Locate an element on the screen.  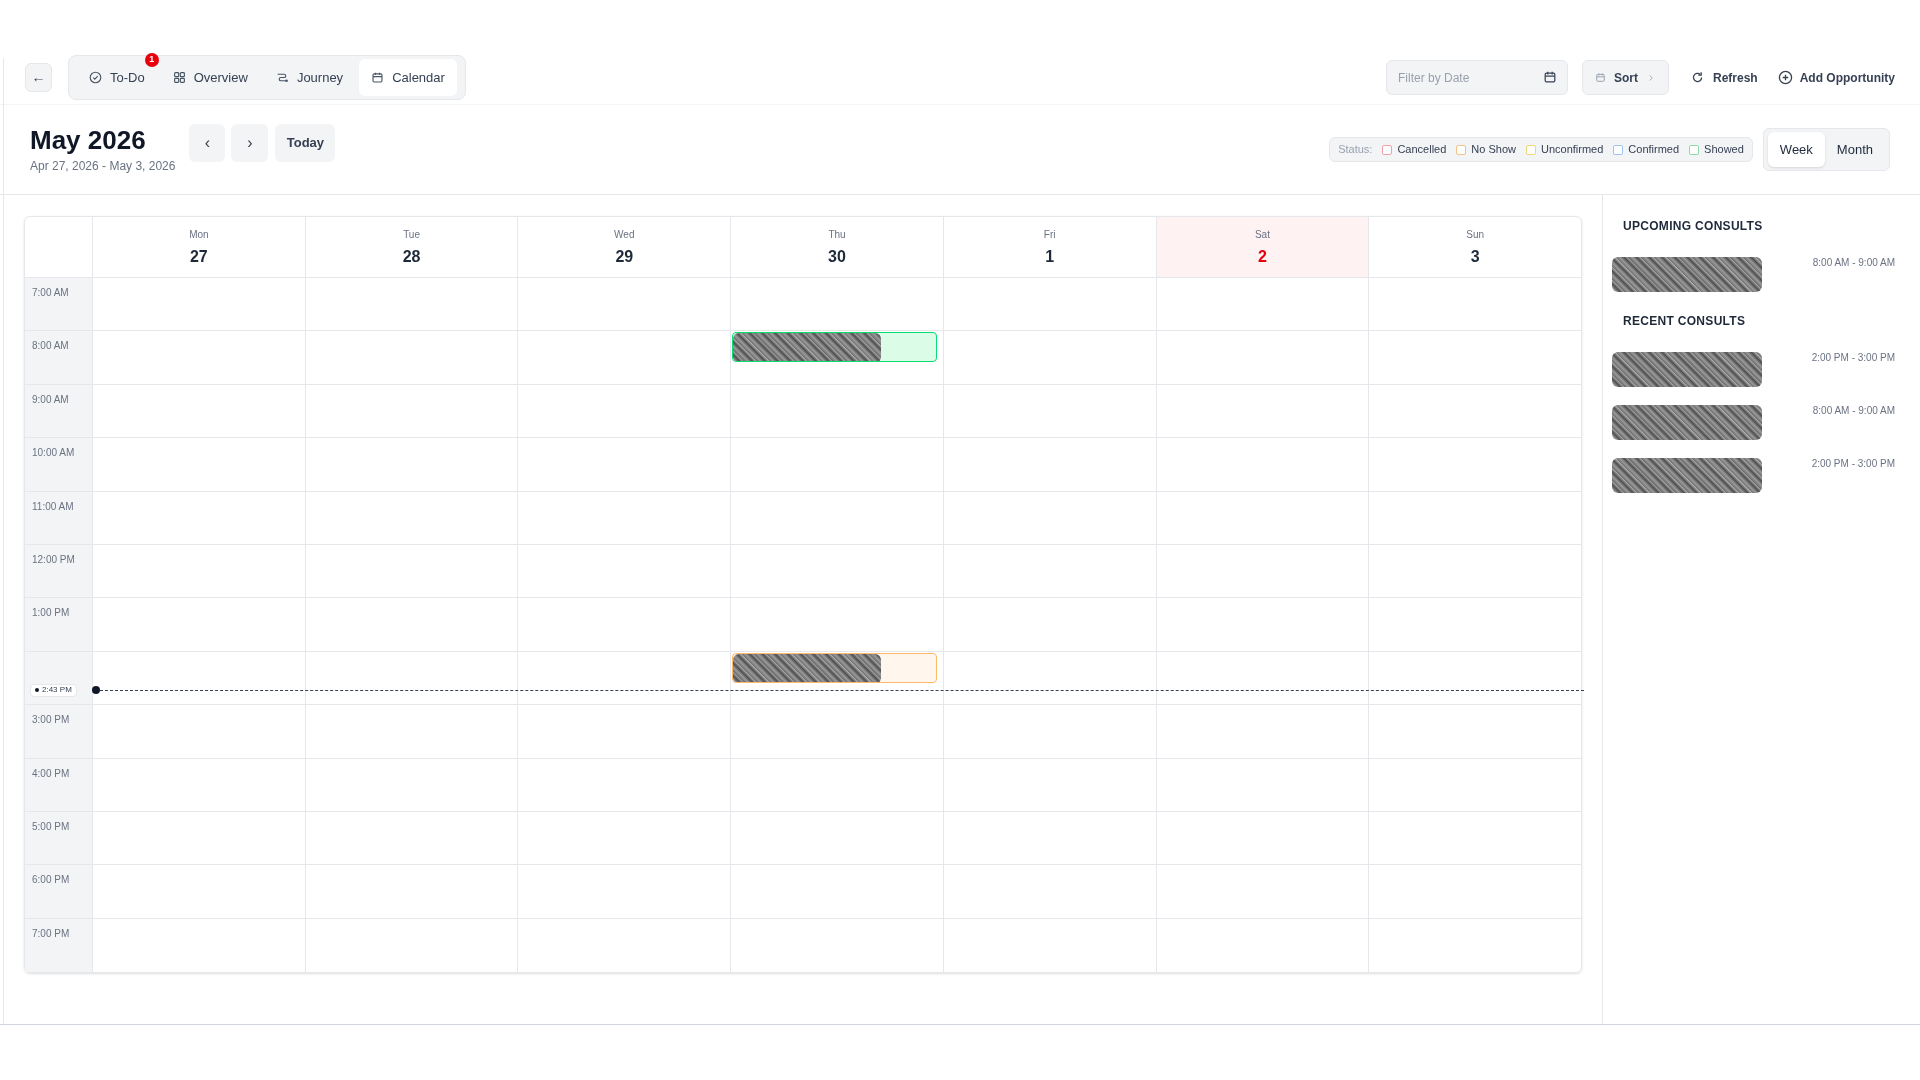
today-button: Today is located at coordinates (305, 142).